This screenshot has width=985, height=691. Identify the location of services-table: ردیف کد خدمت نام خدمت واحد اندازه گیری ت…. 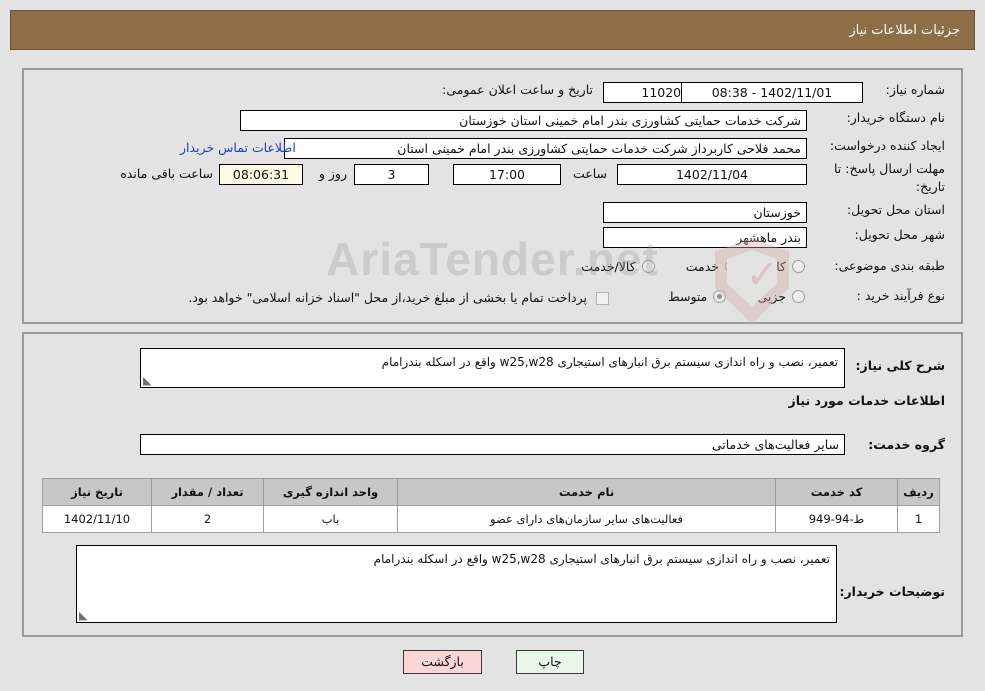
(491, 505).